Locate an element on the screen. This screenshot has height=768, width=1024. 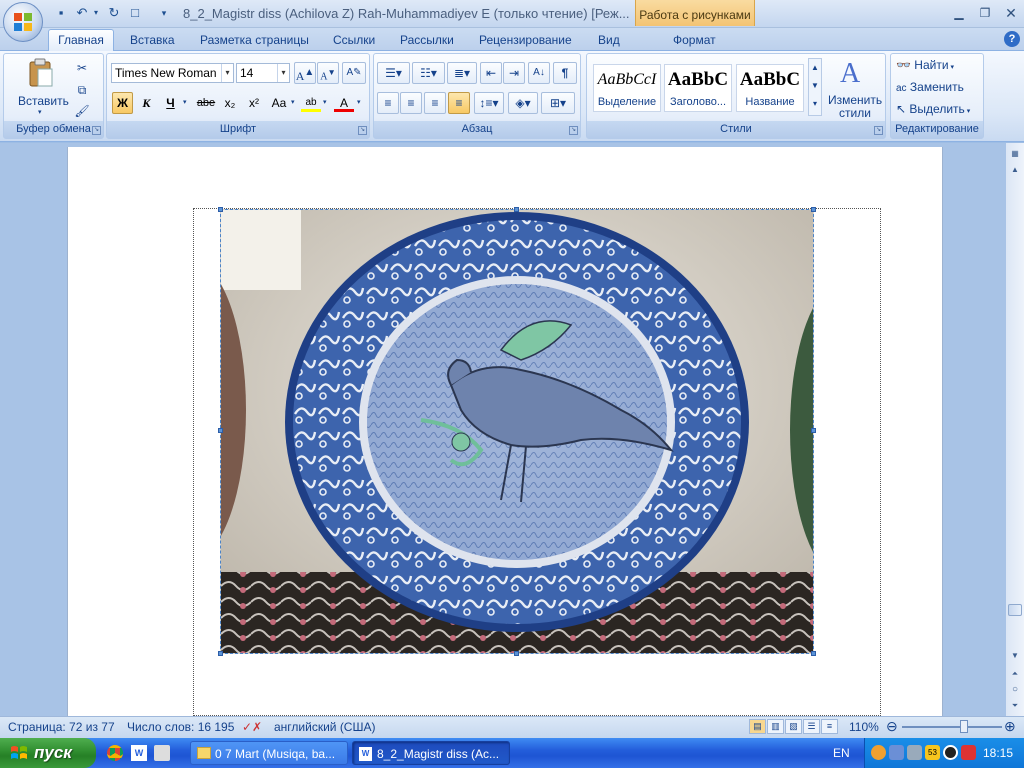
find-button: 👓 Найти ▾ is located at coordinates (925, 67).